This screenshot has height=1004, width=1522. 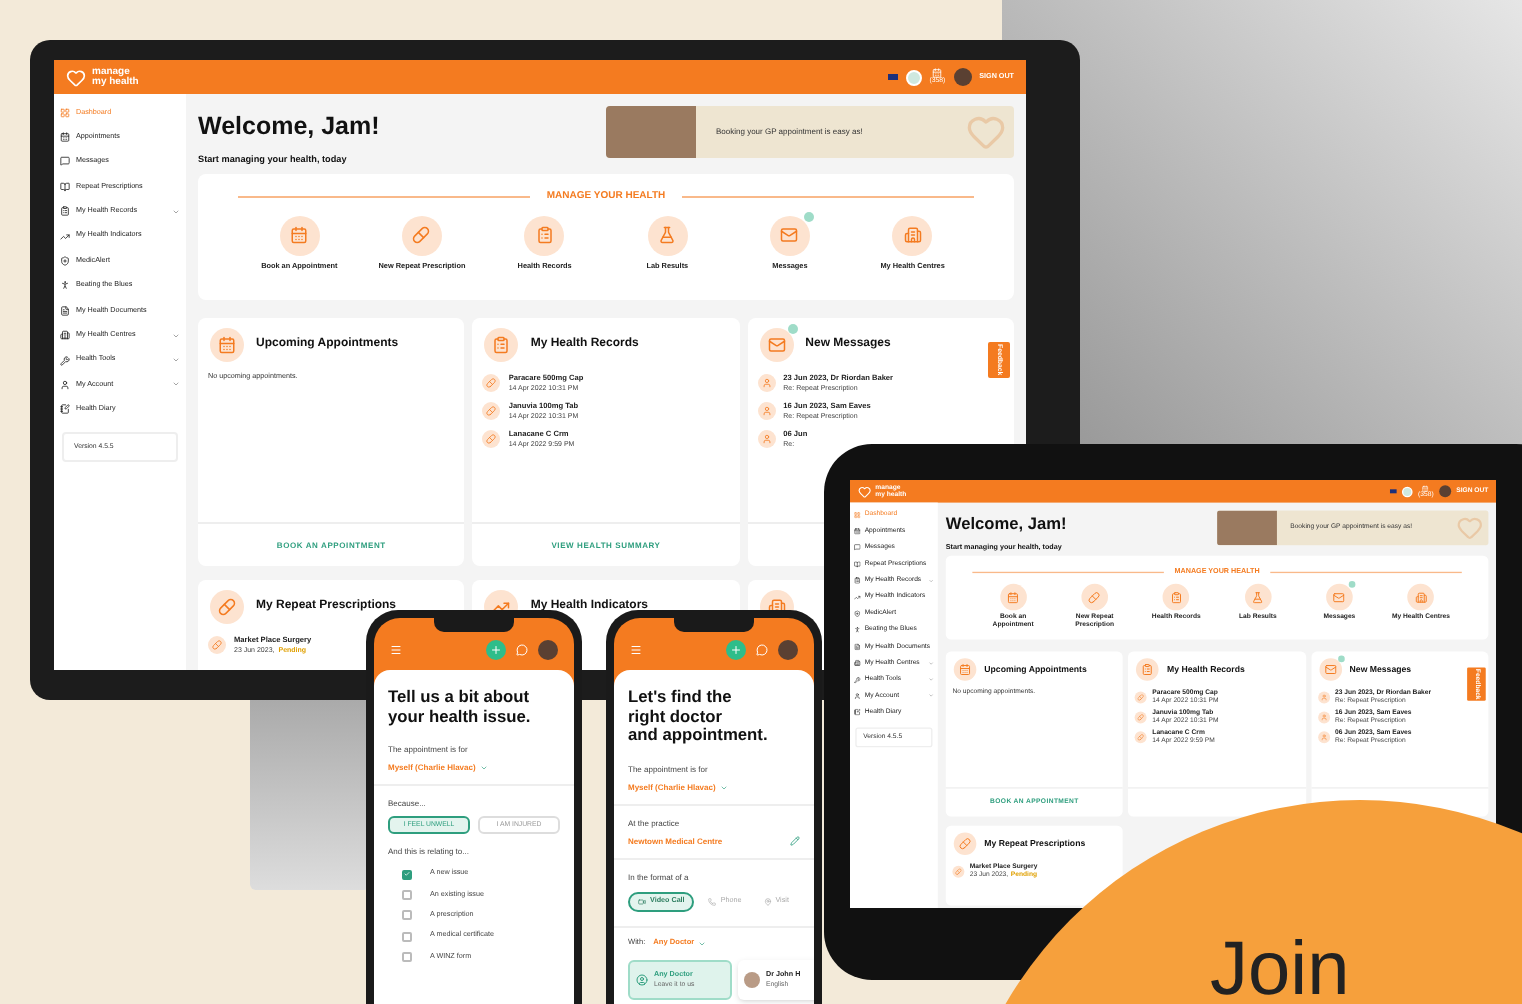 I want to click on pin-icon, so click(x=767, y=901).